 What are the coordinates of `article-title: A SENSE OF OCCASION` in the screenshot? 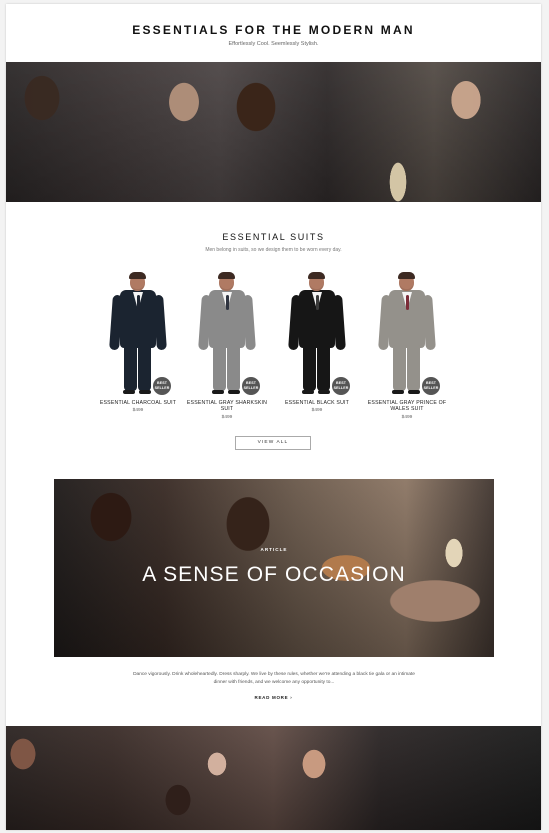 It's located at (274, 575).